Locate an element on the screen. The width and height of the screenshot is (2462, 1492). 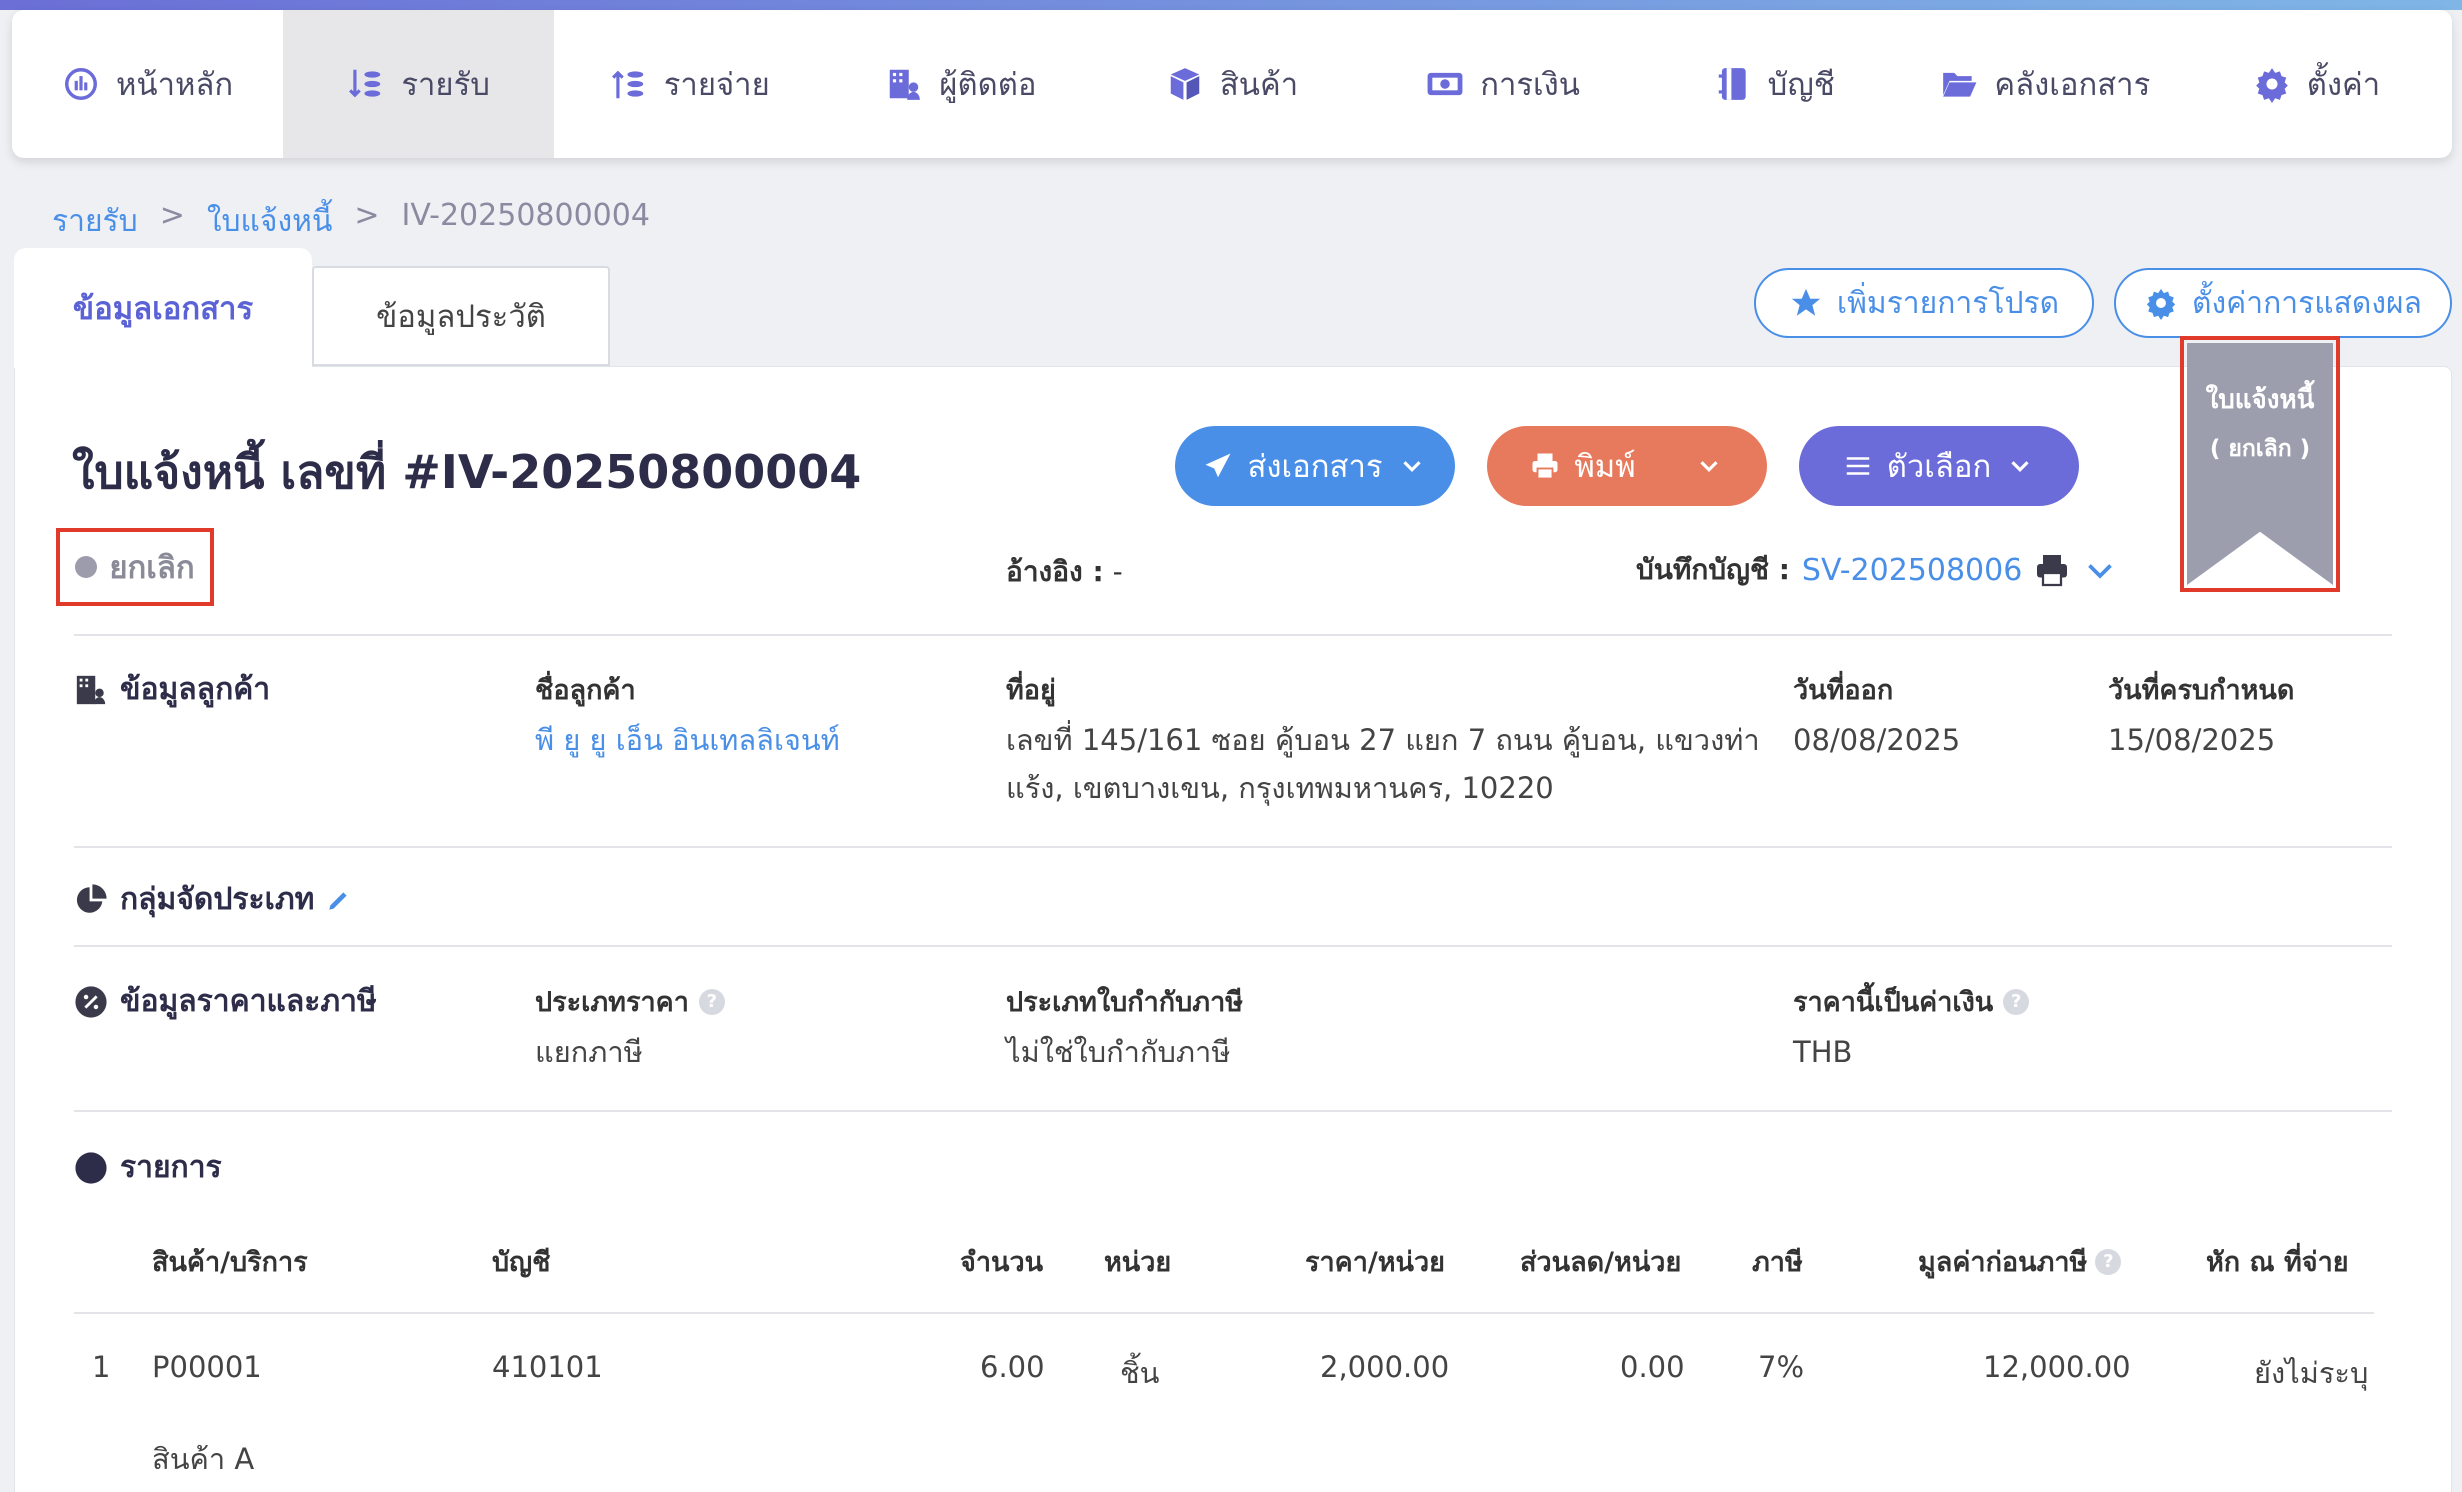
contacts-icon is located at coordinates (905, 84).